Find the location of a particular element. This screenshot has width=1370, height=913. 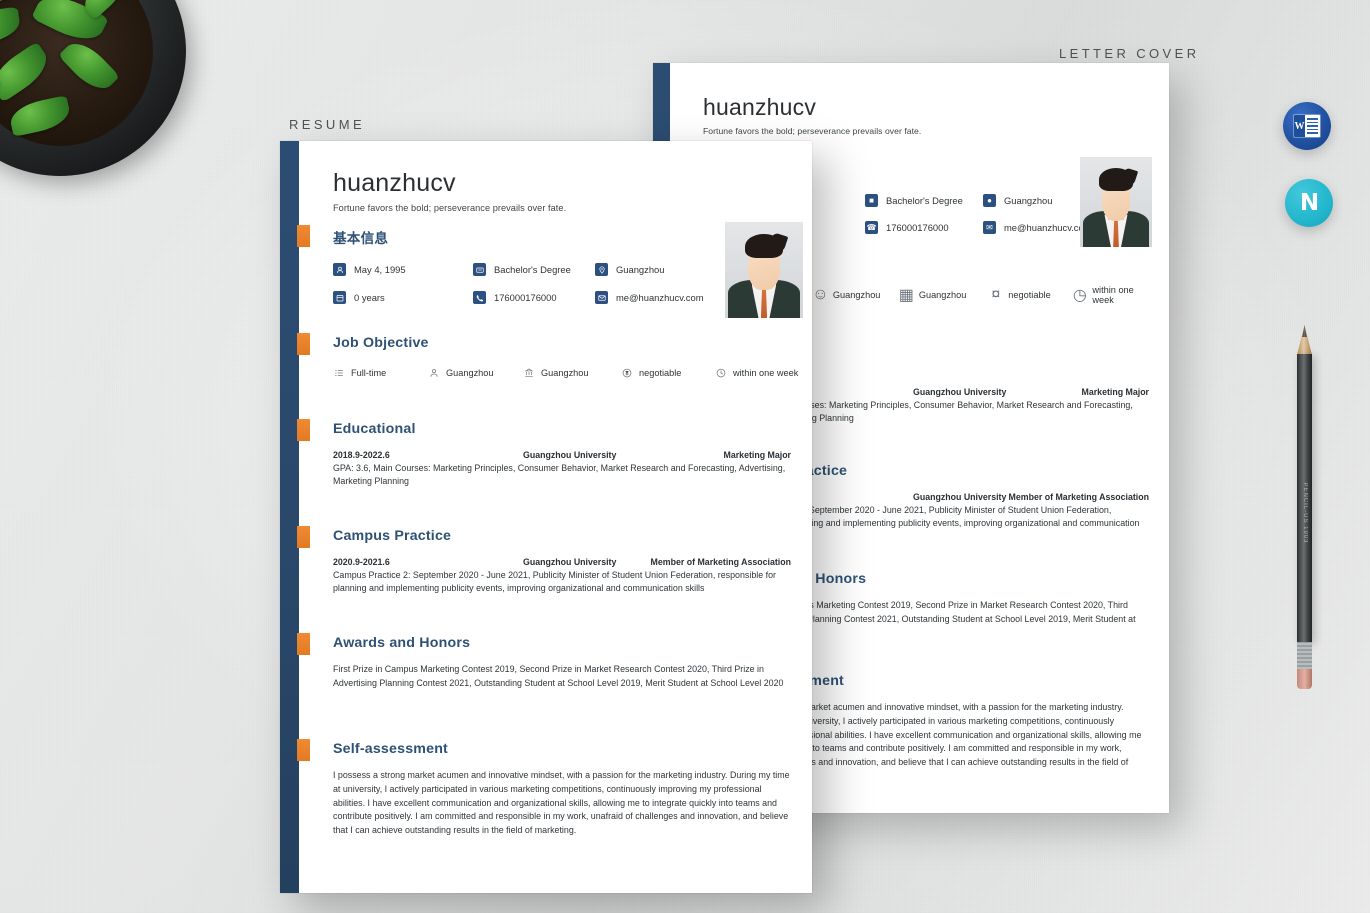

info-text: May 4, 1995 is located at coordinates (380, 269).